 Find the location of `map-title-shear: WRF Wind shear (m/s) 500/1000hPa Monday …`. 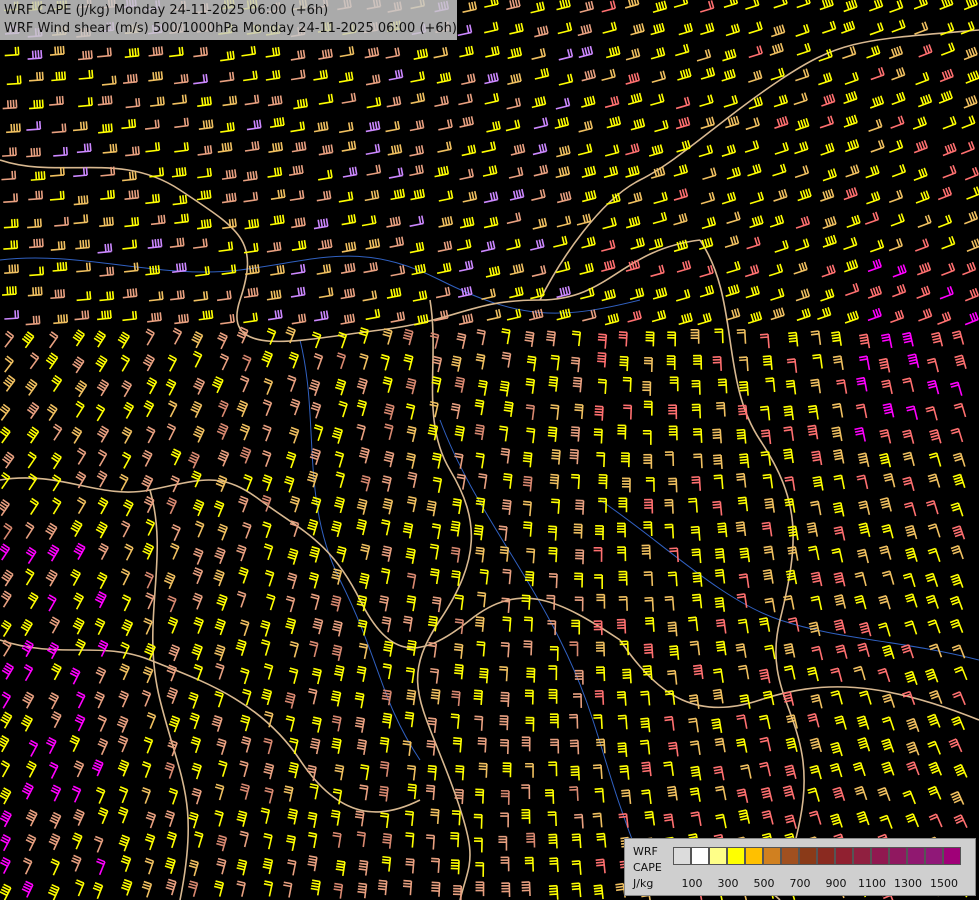

map-title-shear: WRF Wind shear (m/s) 500/1000hPa Monday … is located at coordinates (230, 28).